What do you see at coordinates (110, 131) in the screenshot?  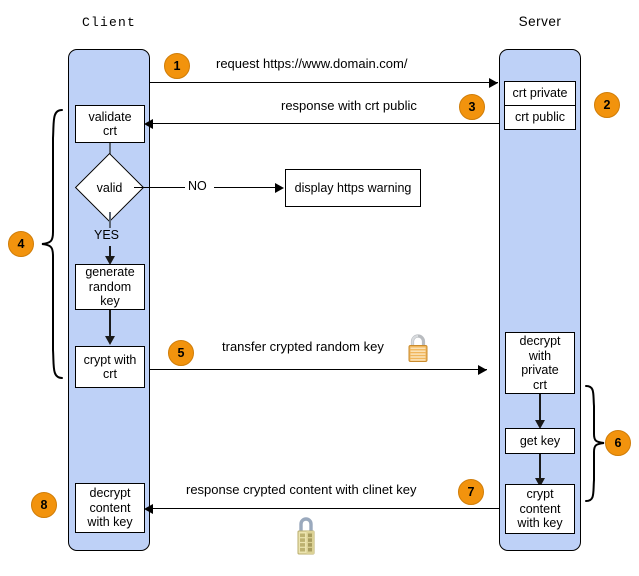 I see `client-box-validate-crt-line2: crt` at bounding box center [110, 131].